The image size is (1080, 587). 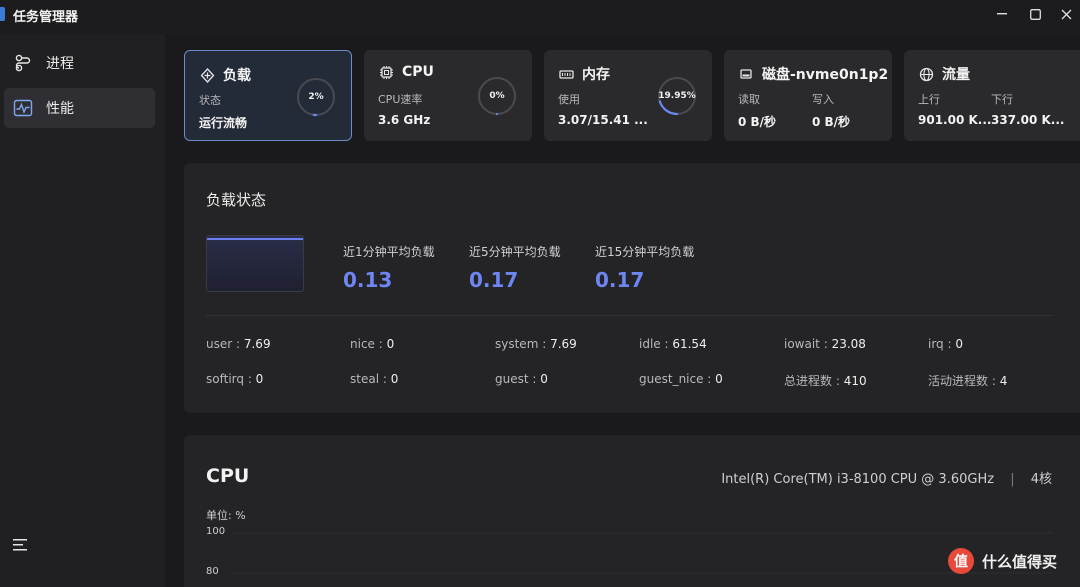 What do you see at coordinates (316, 97) in the screenshot?
I see `gauge-percent: 2%` at bounding box center [316, 97].